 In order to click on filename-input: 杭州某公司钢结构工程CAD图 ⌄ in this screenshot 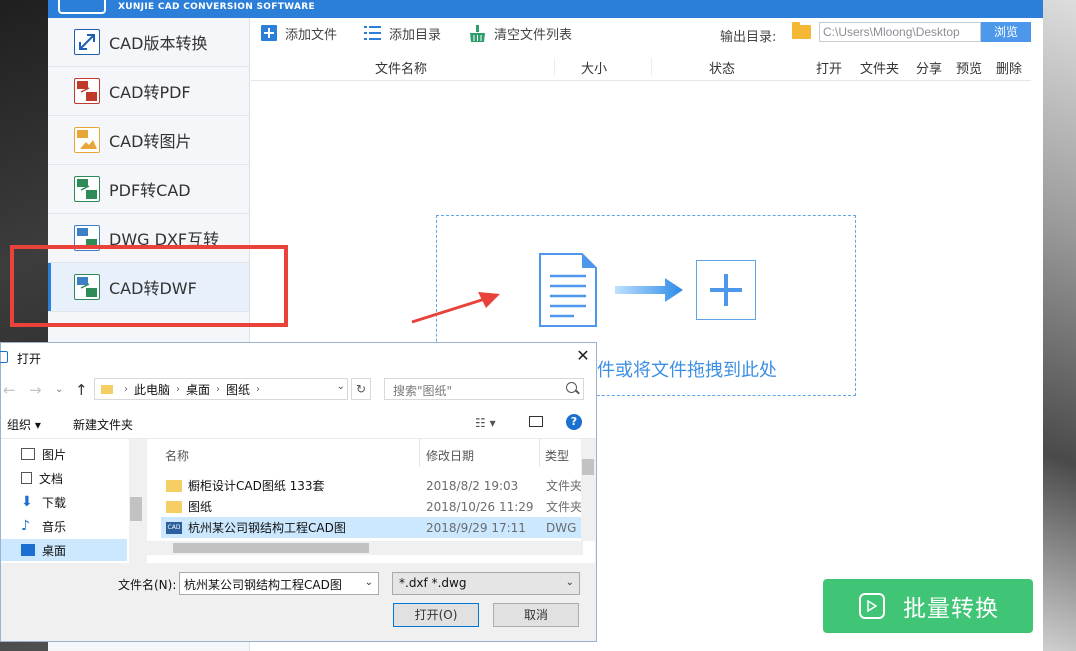, I will do `click(279, 583)`.